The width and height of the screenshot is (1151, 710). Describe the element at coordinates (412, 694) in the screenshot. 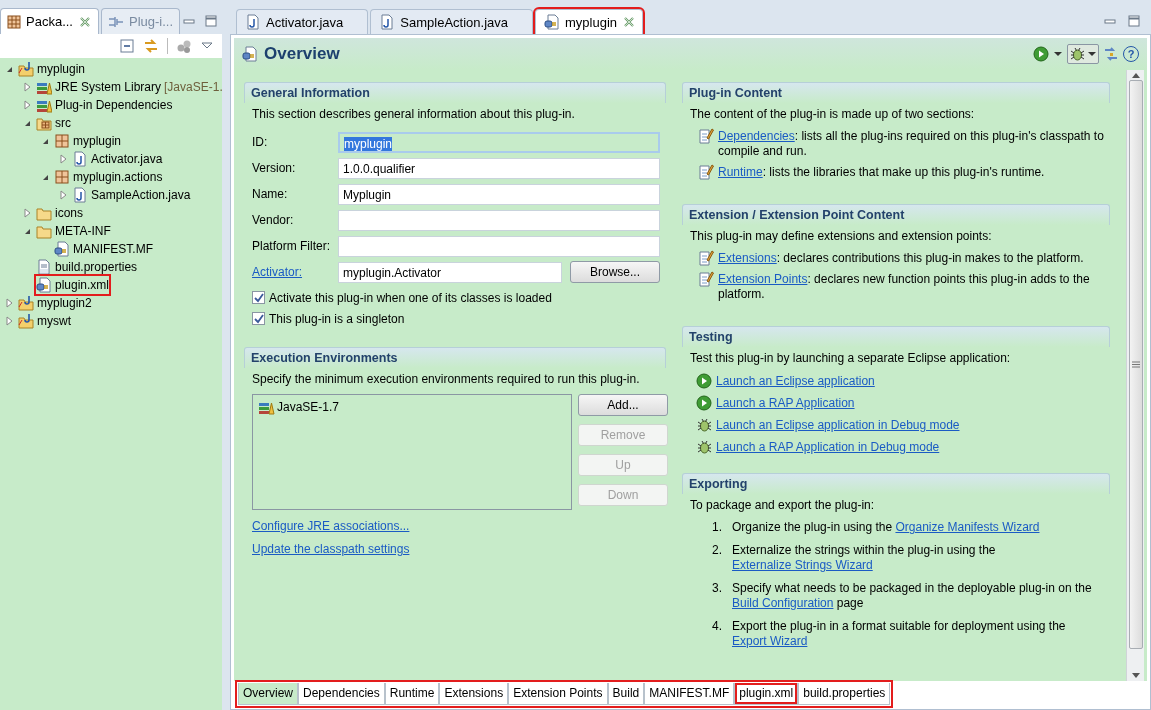

I see `page-tab: Runtime` at that location.